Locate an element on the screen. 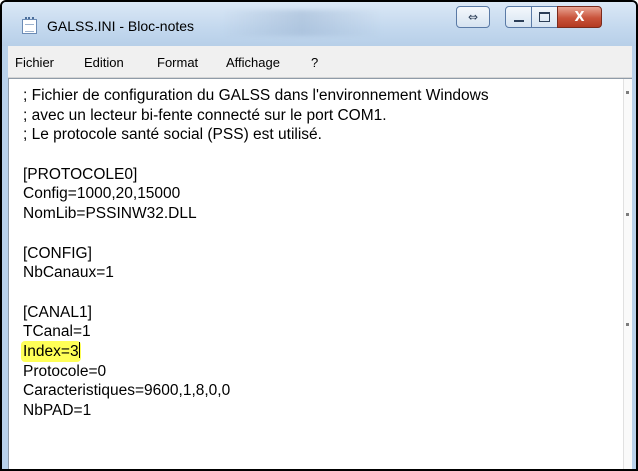  swap-arrows-icon: ⇔ is located at coordinates (473, 17).